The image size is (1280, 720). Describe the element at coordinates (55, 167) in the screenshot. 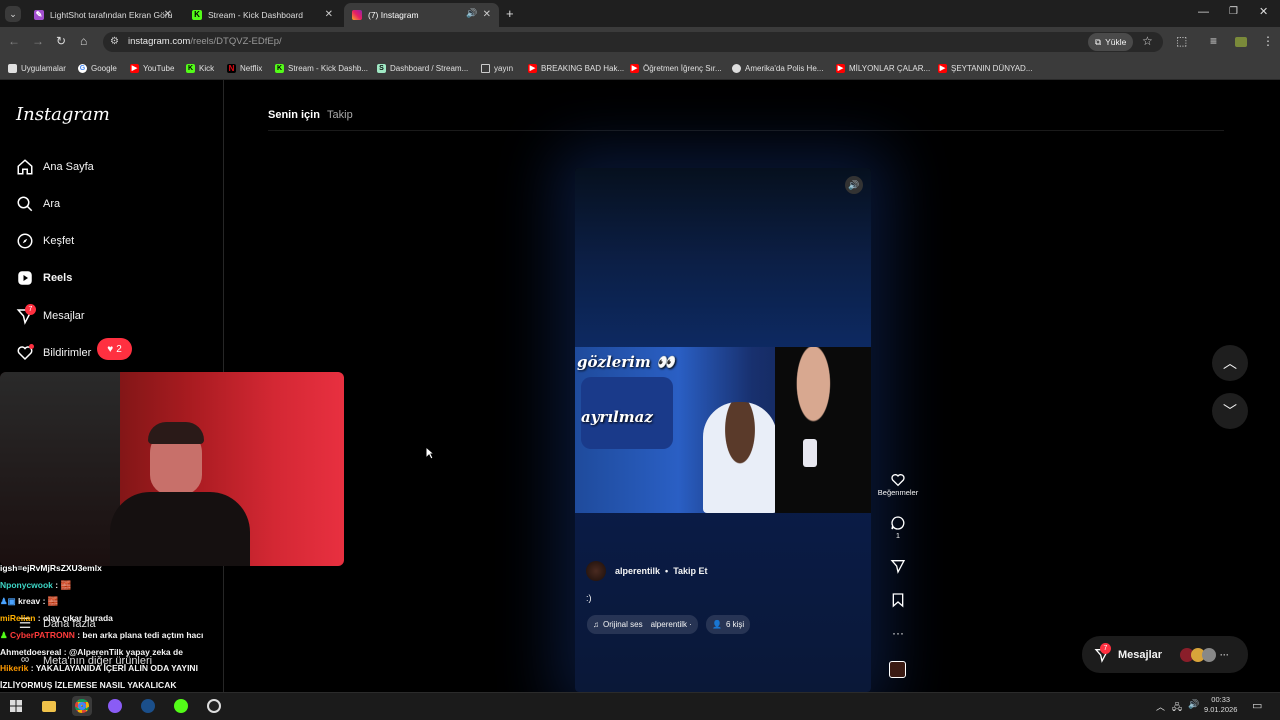

I see `nav-home: Ana Sayfa` at that location.